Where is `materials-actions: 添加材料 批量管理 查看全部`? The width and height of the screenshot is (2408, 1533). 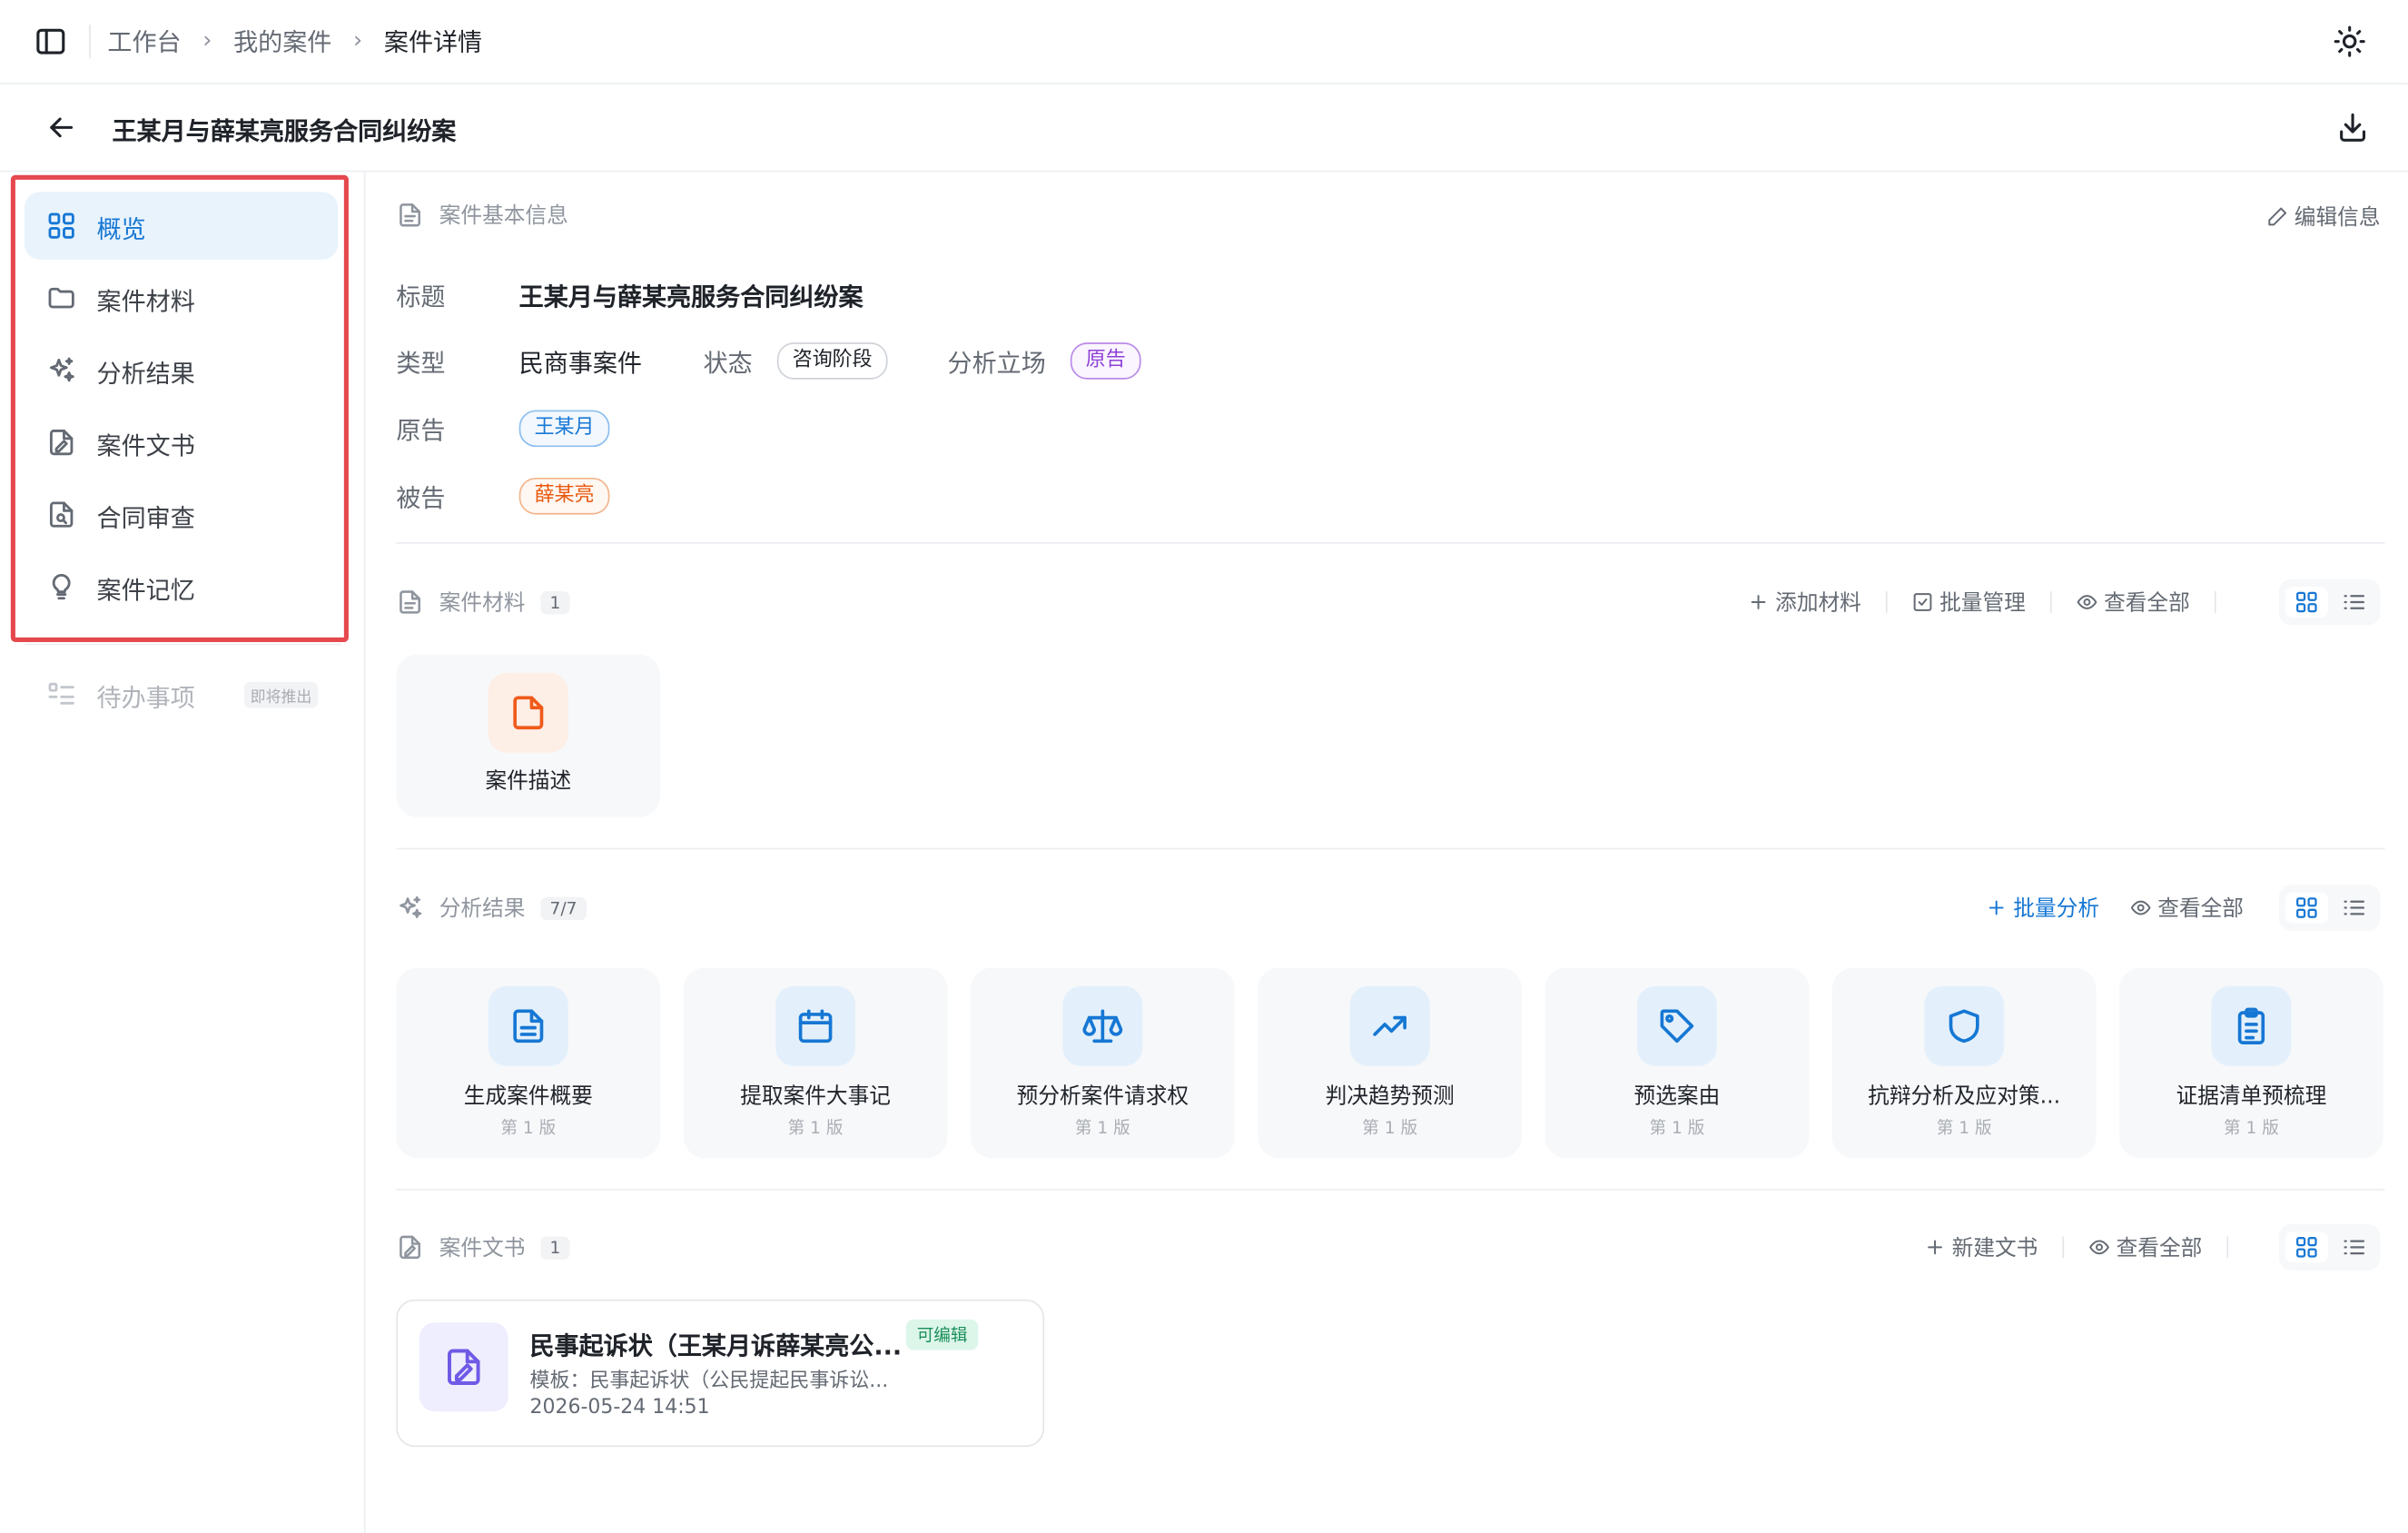 materials-actions: 添加材料 批量管理 查看全部 is located at coordinates (1995, 602).